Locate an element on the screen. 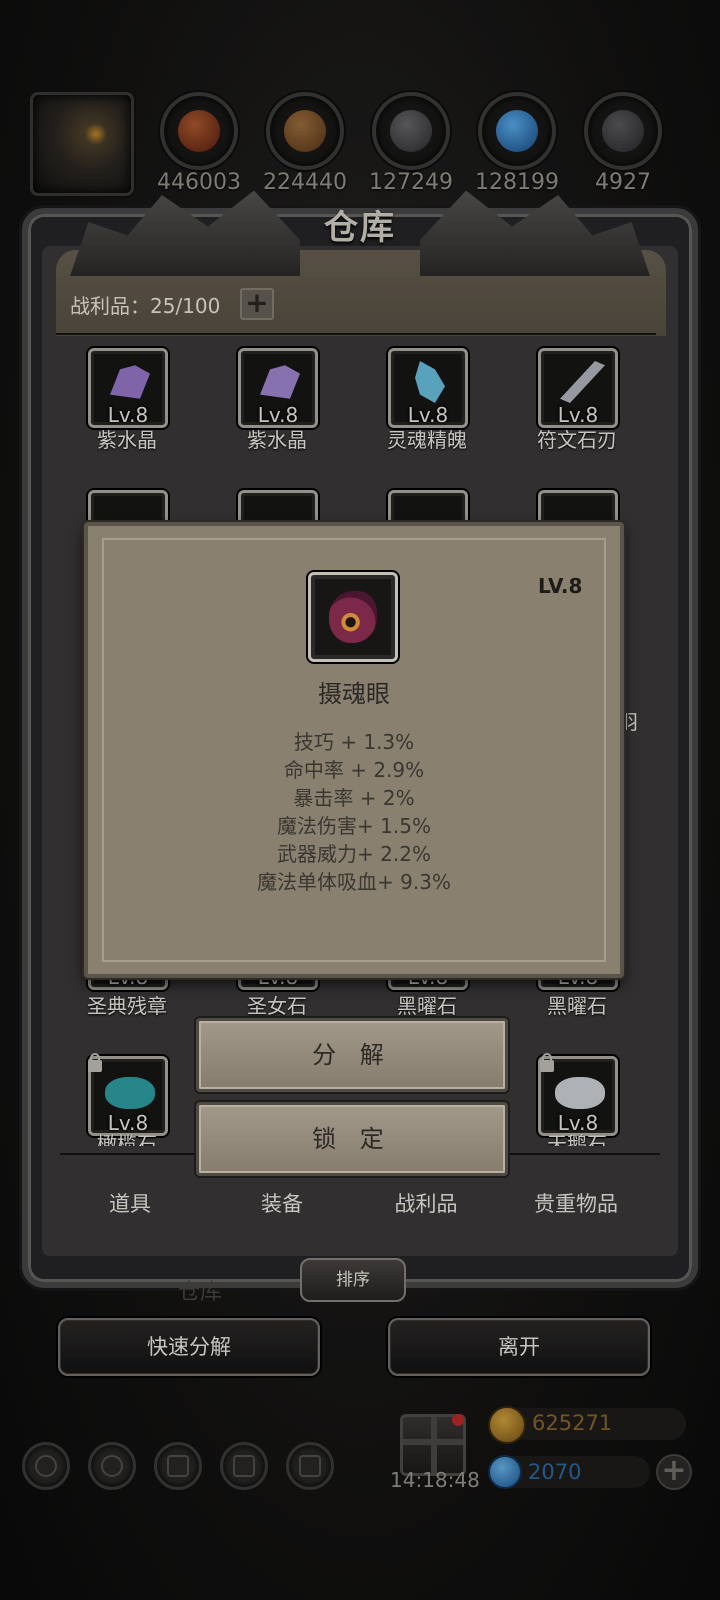 The width and height of the screenshot is (720, 1600). soul-essence-icon is located at coordinates (430, 382).